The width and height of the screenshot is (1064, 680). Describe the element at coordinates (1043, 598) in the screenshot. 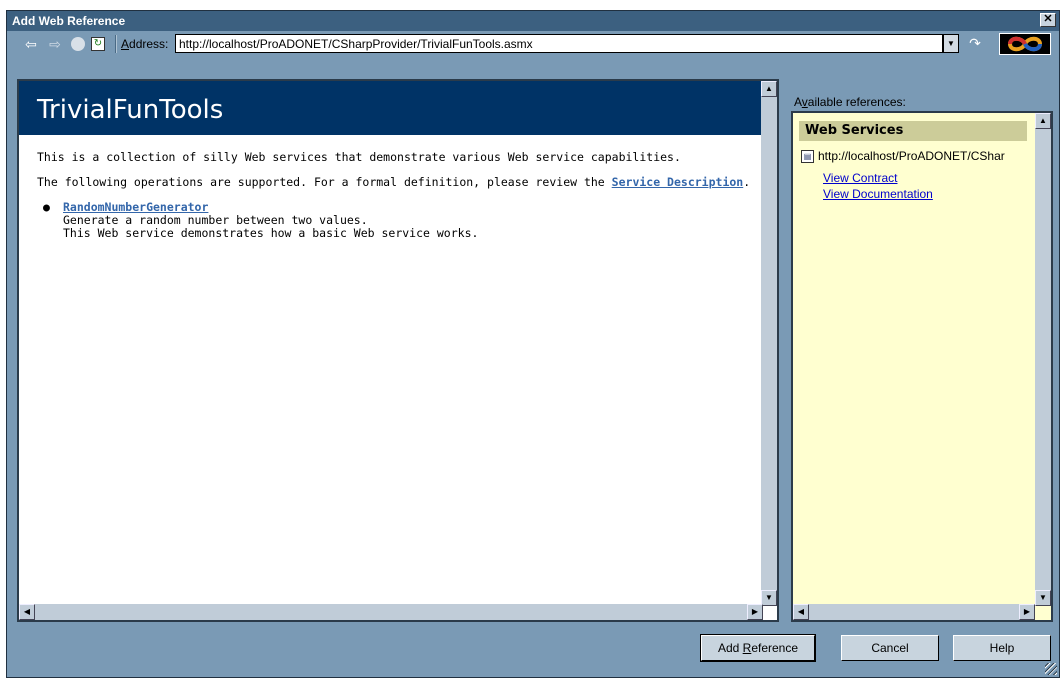

I see `side-scroll-down-button: ▼` at that location.